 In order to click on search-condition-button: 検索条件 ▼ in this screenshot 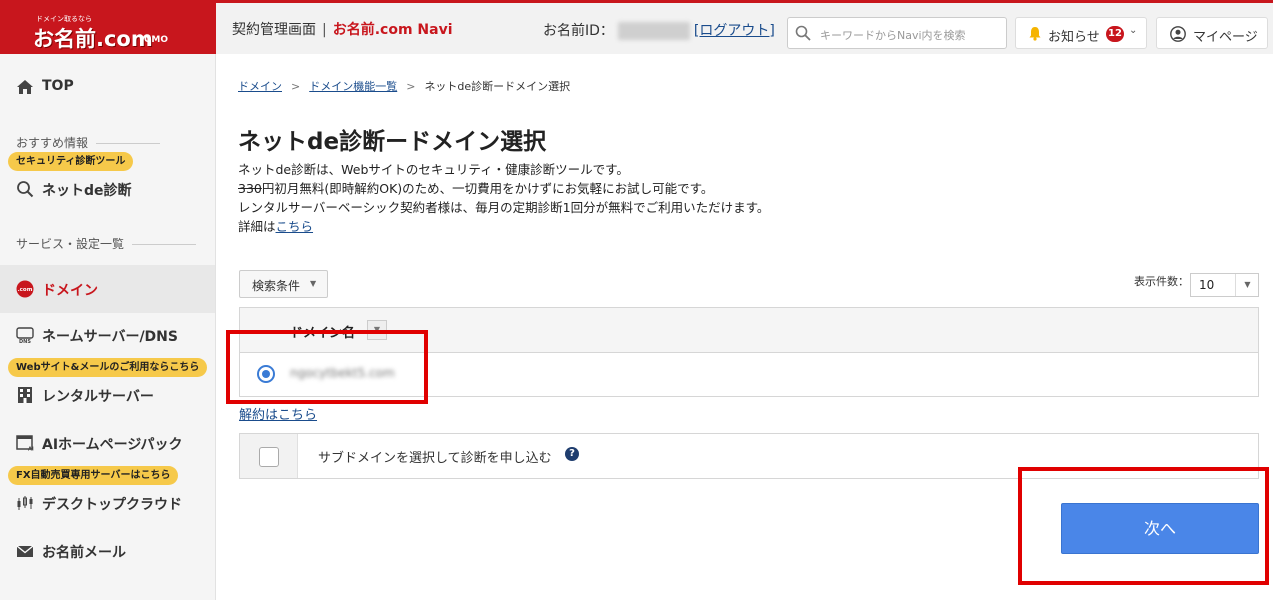, I will do `click(283, 284)`.